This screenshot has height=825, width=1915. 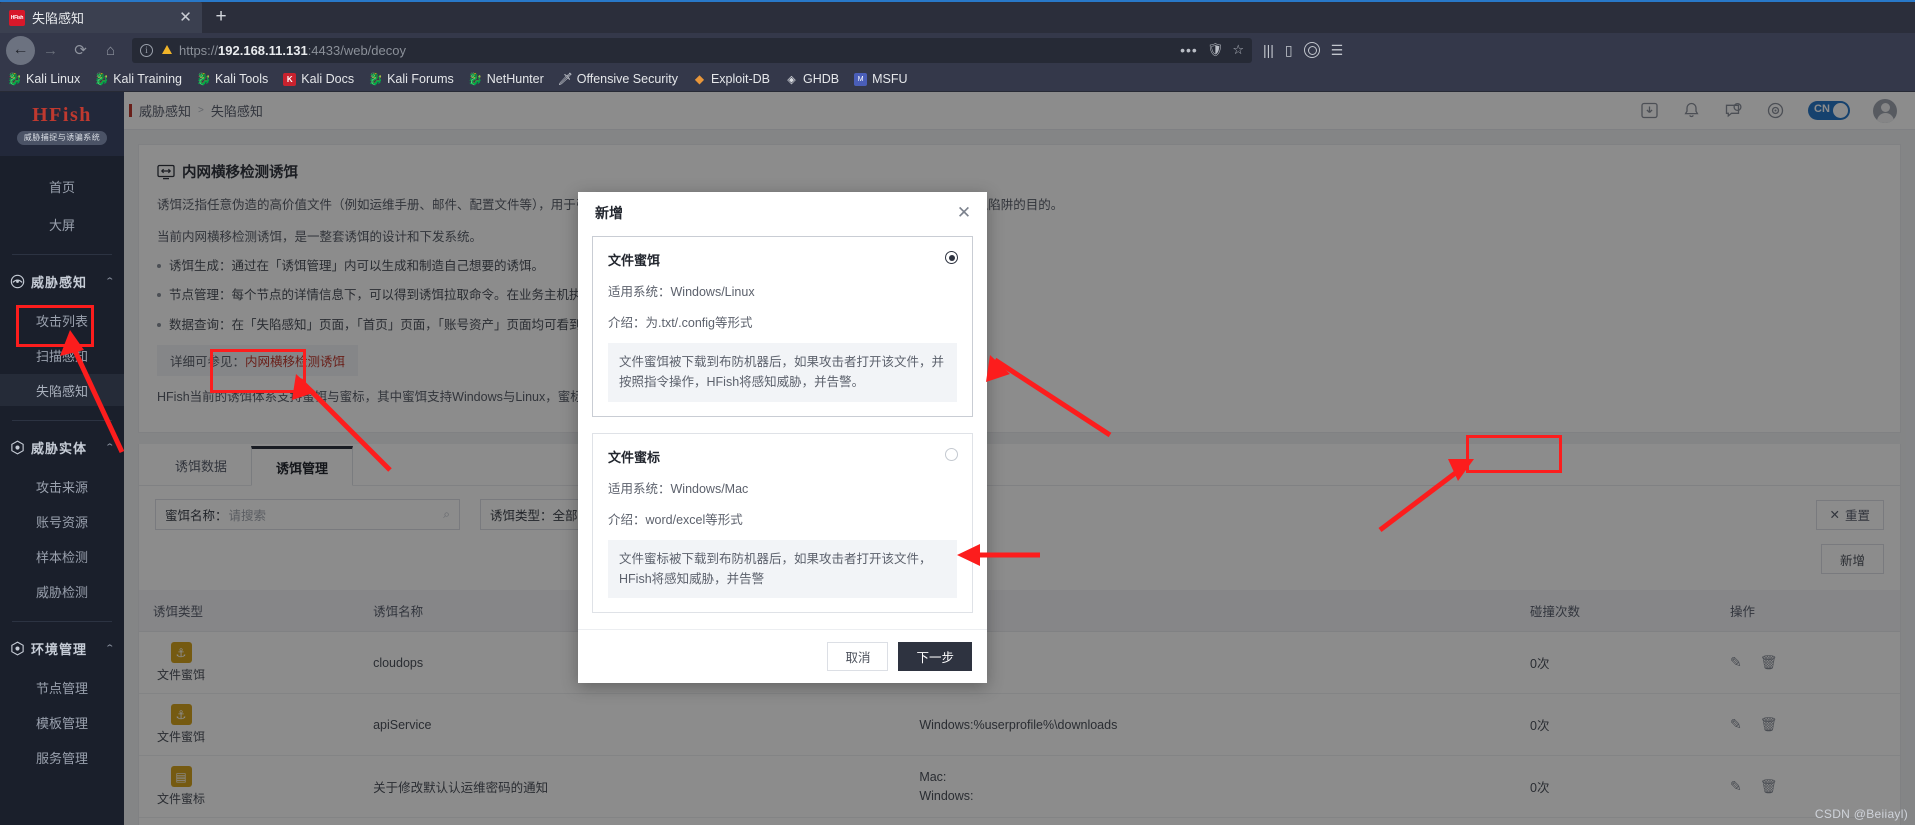 I want to click on reload-icon: ⟳, so click(x=80, y=50).